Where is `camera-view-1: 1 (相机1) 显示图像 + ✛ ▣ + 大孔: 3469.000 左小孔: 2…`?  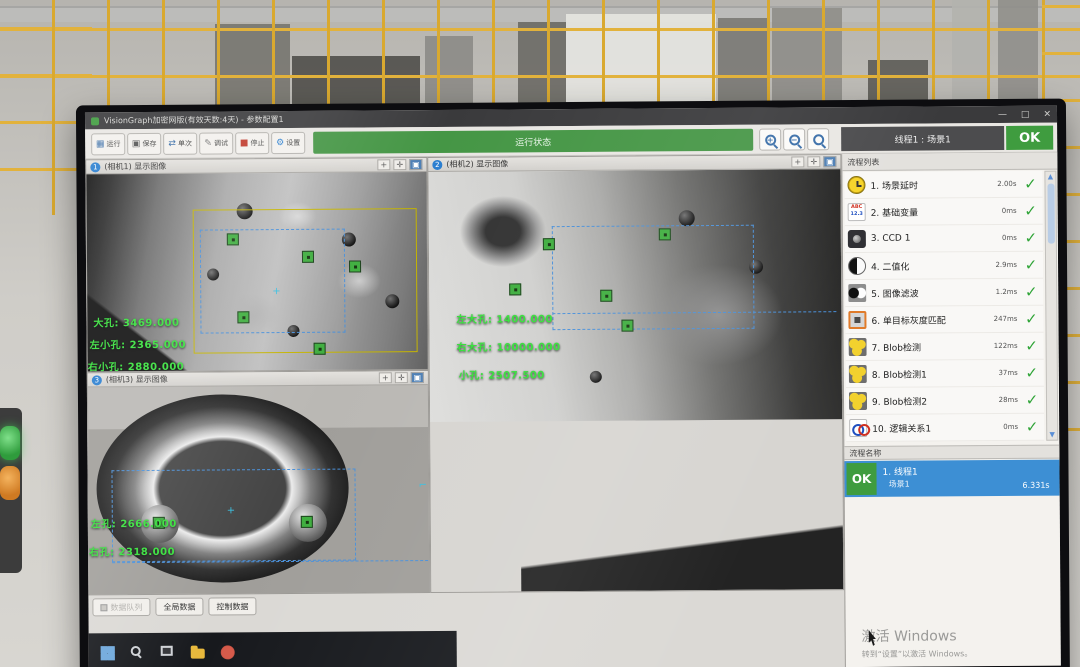 camera-view-1: 1 (相机1) 显示图像 + ✛ ▣ + 大孔: 3469.000 左小孔: 2… is located at coordinates (257, 265).